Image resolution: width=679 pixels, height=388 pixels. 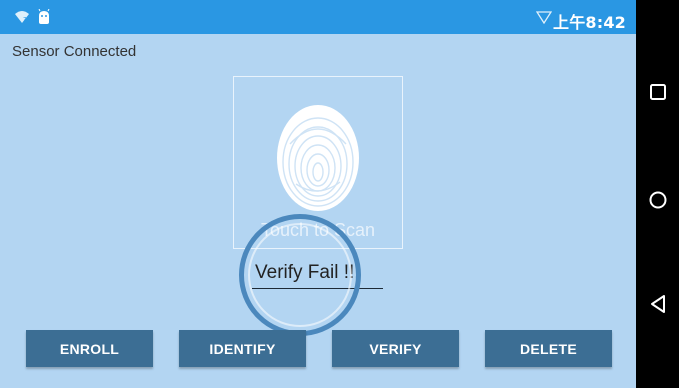 I want to click on result-underline, so click(x=317, y=288).